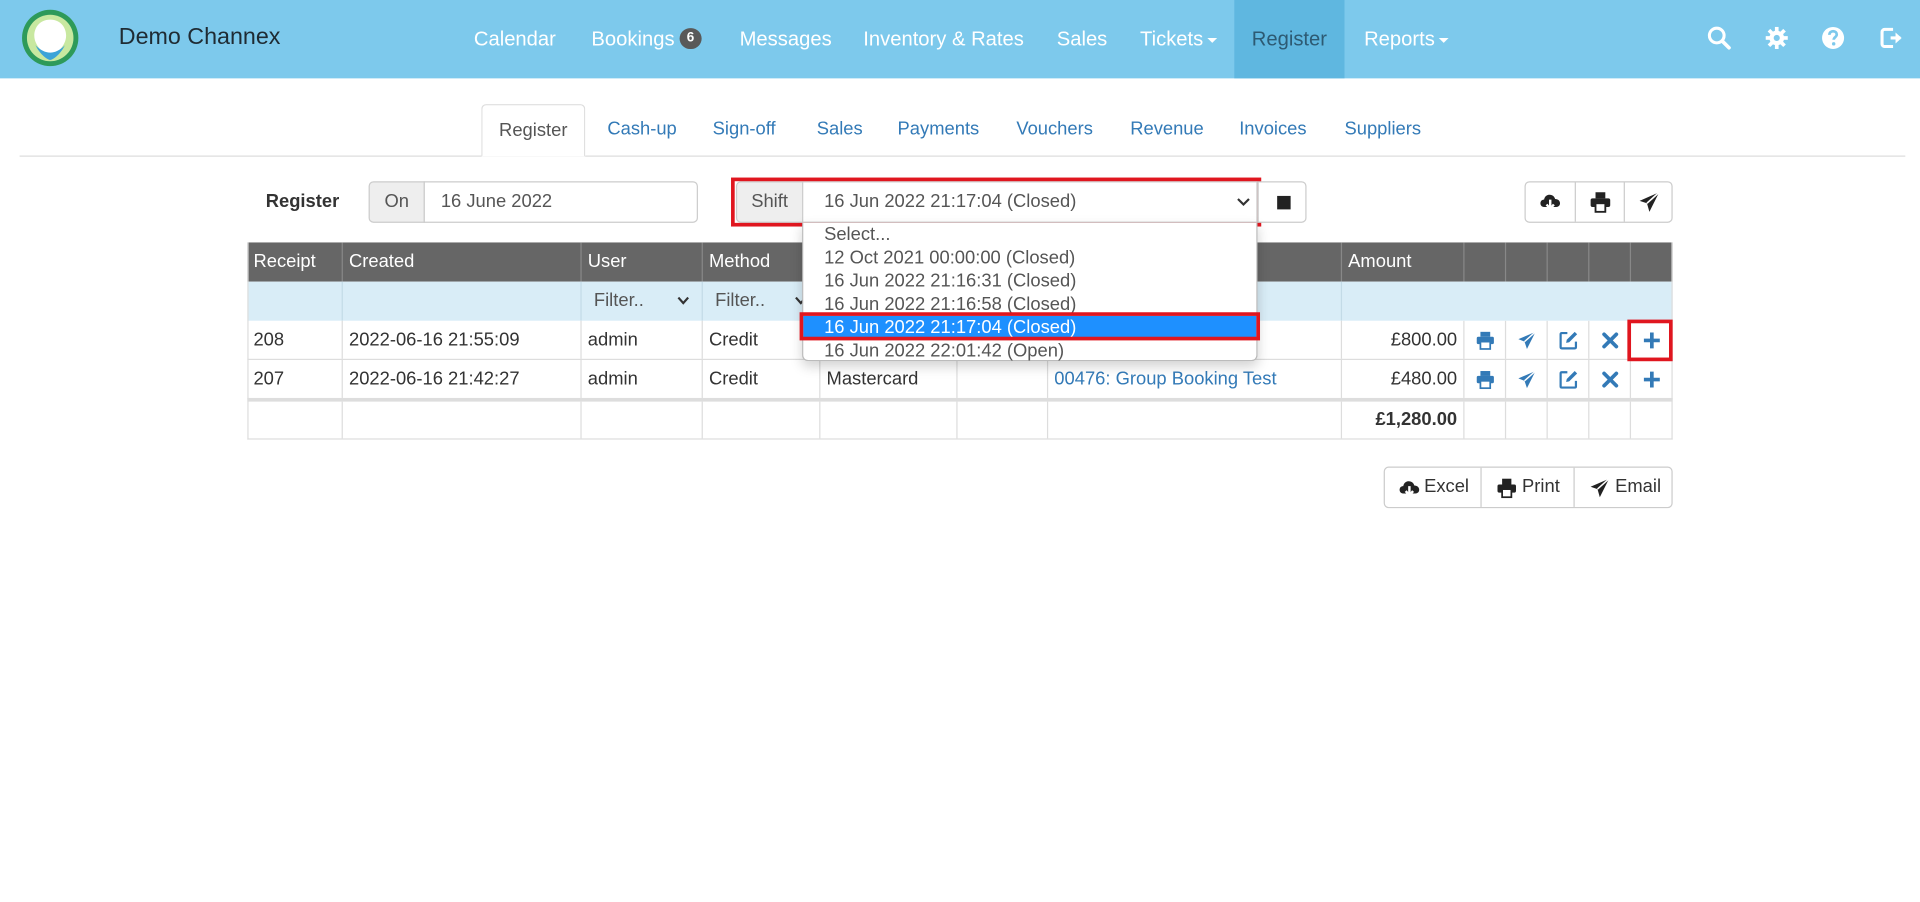 This screenshot has height=902, width=1920. What do you see at coordinates (515, 39) in the screenshot?
I see `nav-calendar: Calendar` at bounding box center [515, 39].